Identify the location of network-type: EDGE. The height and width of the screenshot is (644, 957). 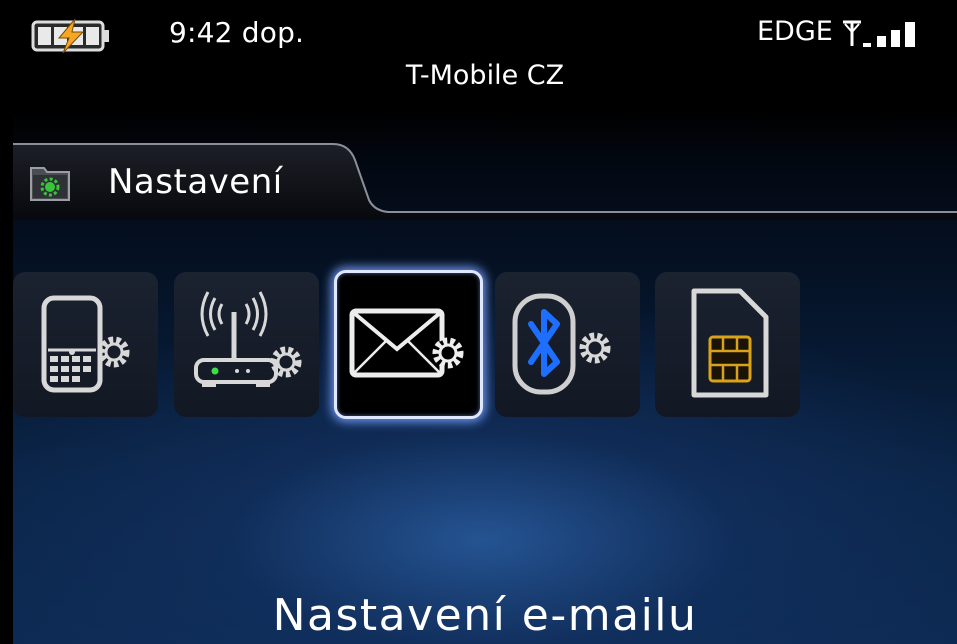
(795, 31).